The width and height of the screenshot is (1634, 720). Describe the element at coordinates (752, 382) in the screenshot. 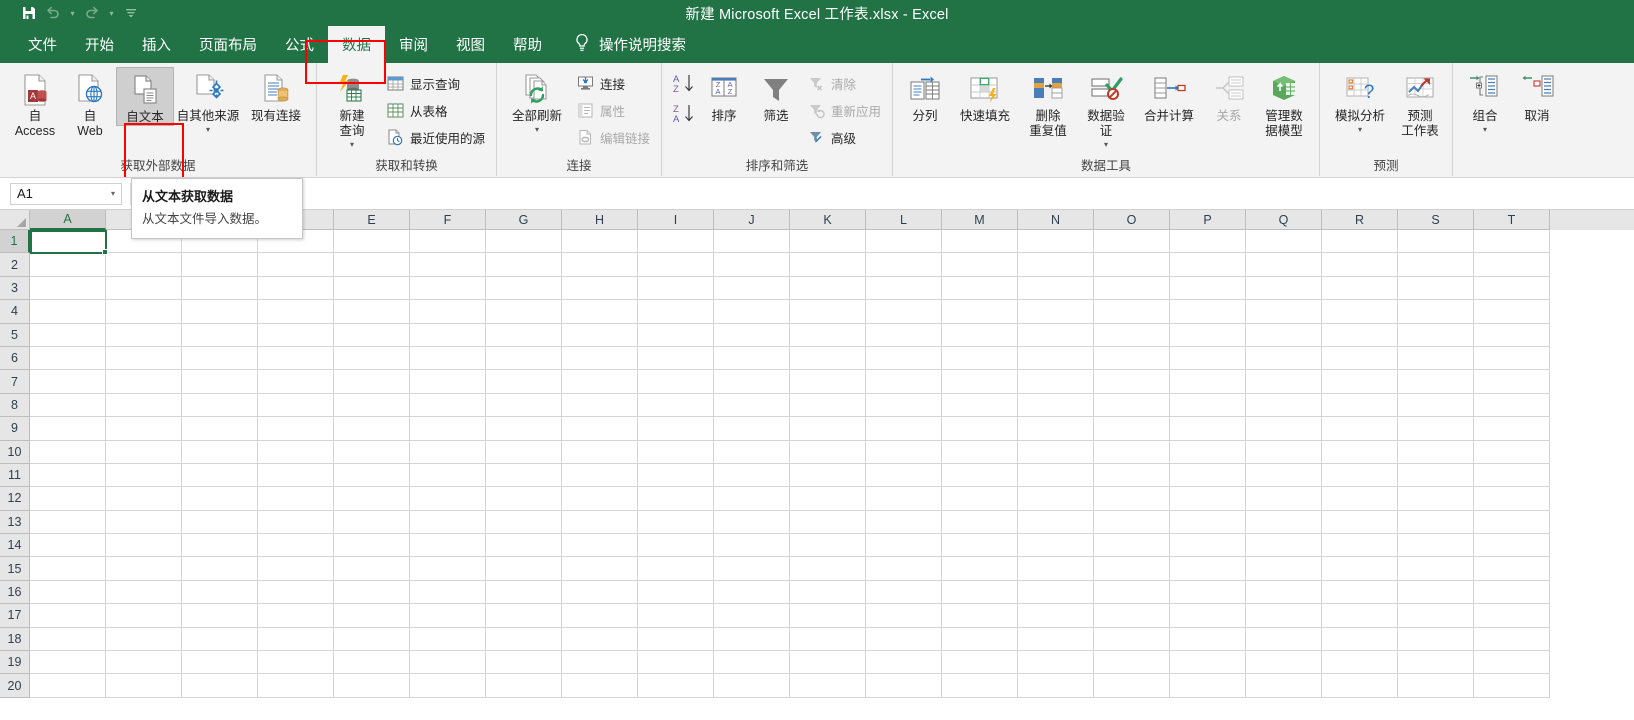

I see `cell-J7` at that location.